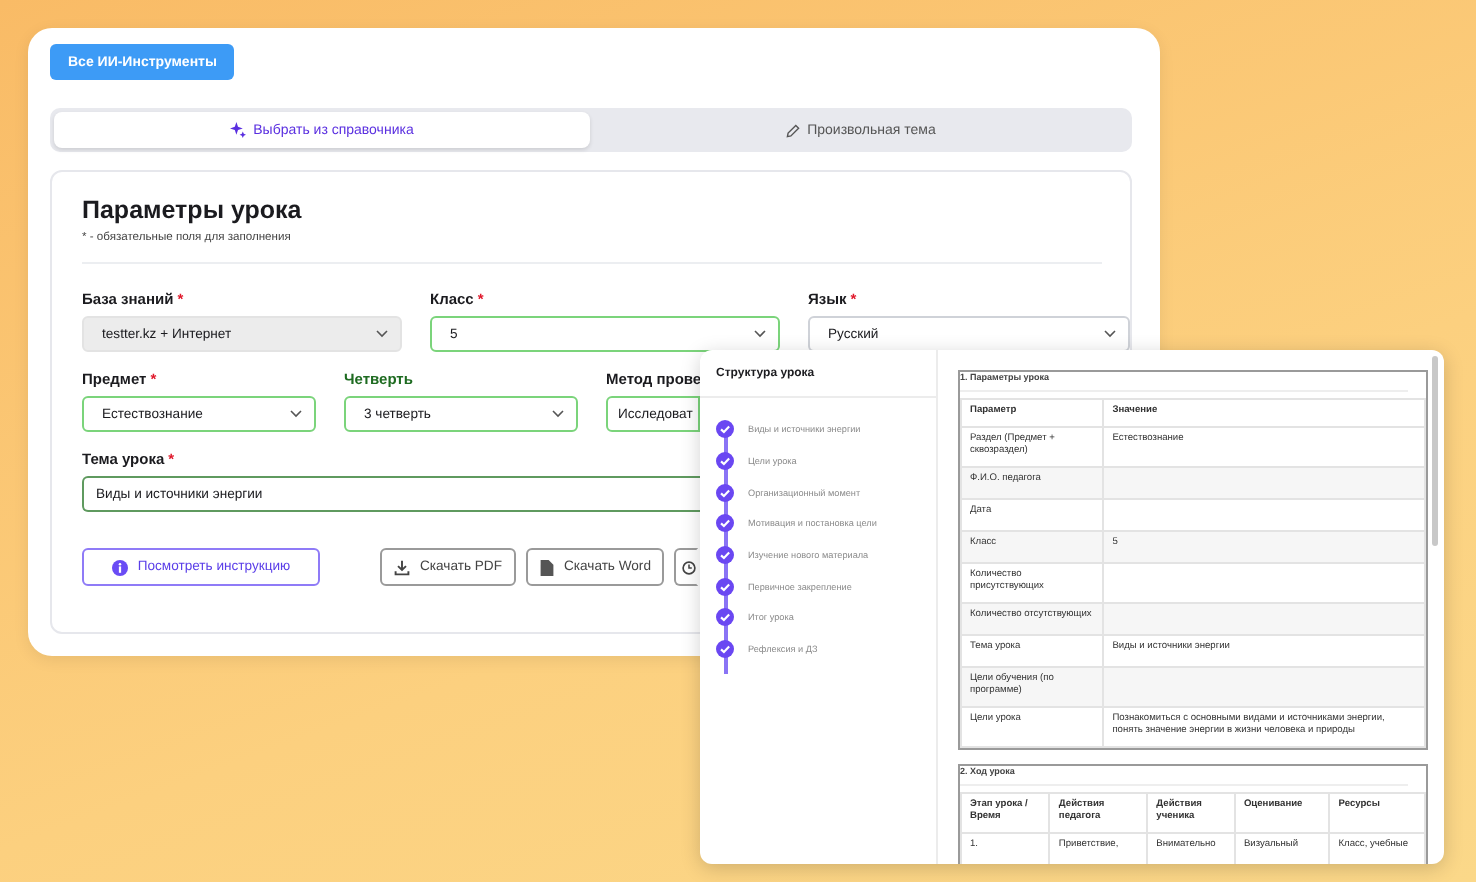 The image size is (1476, 882). What do you see at coordinates (546, 567) in the screenshot?
I see `document-icon` at bounding box center [546, 567].